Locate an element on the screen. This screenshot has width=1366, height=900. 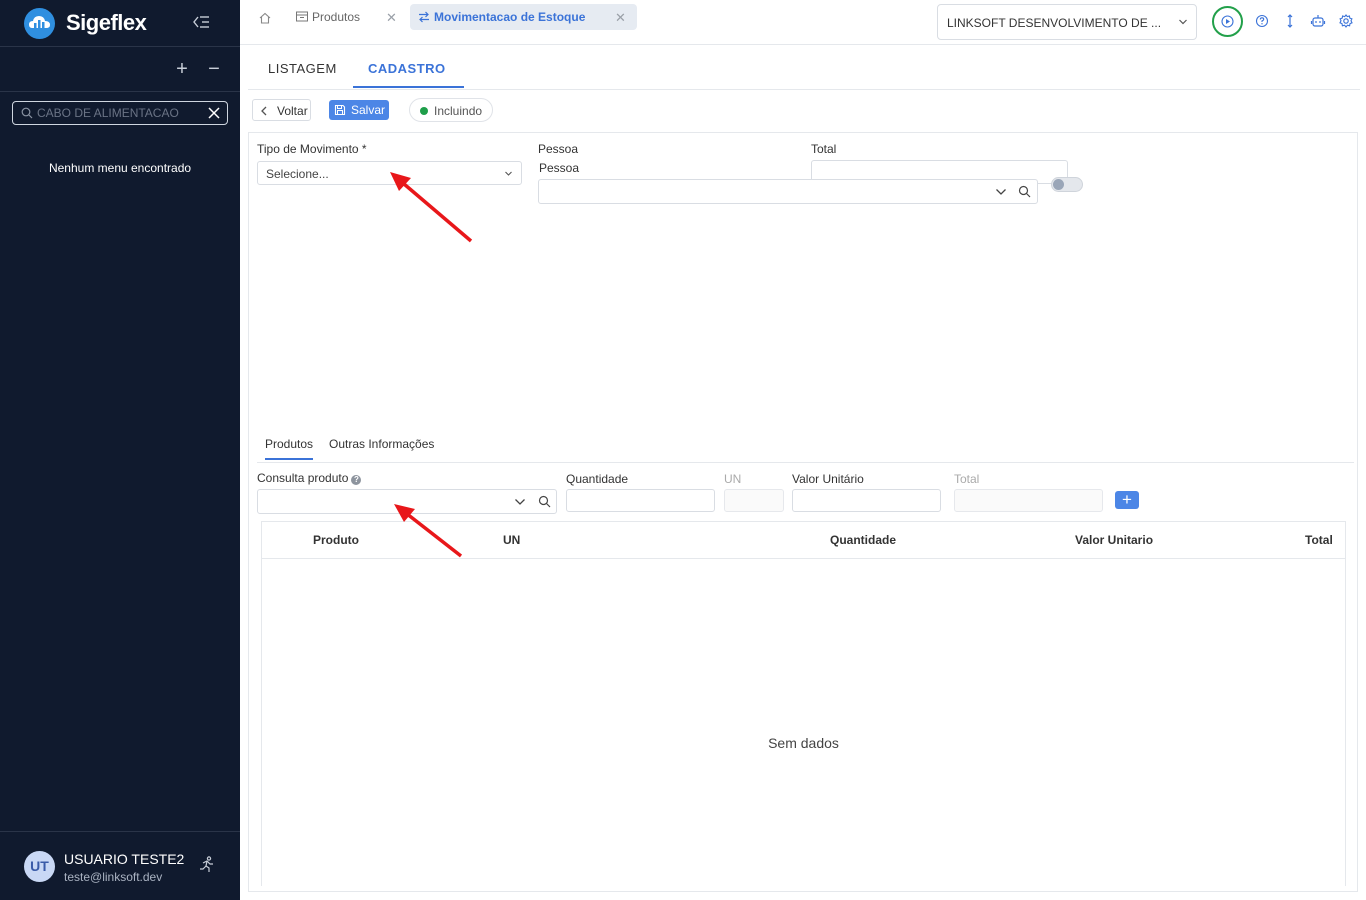
pessoa-sublabel: Pessoa is located at coordinates (559, 168).